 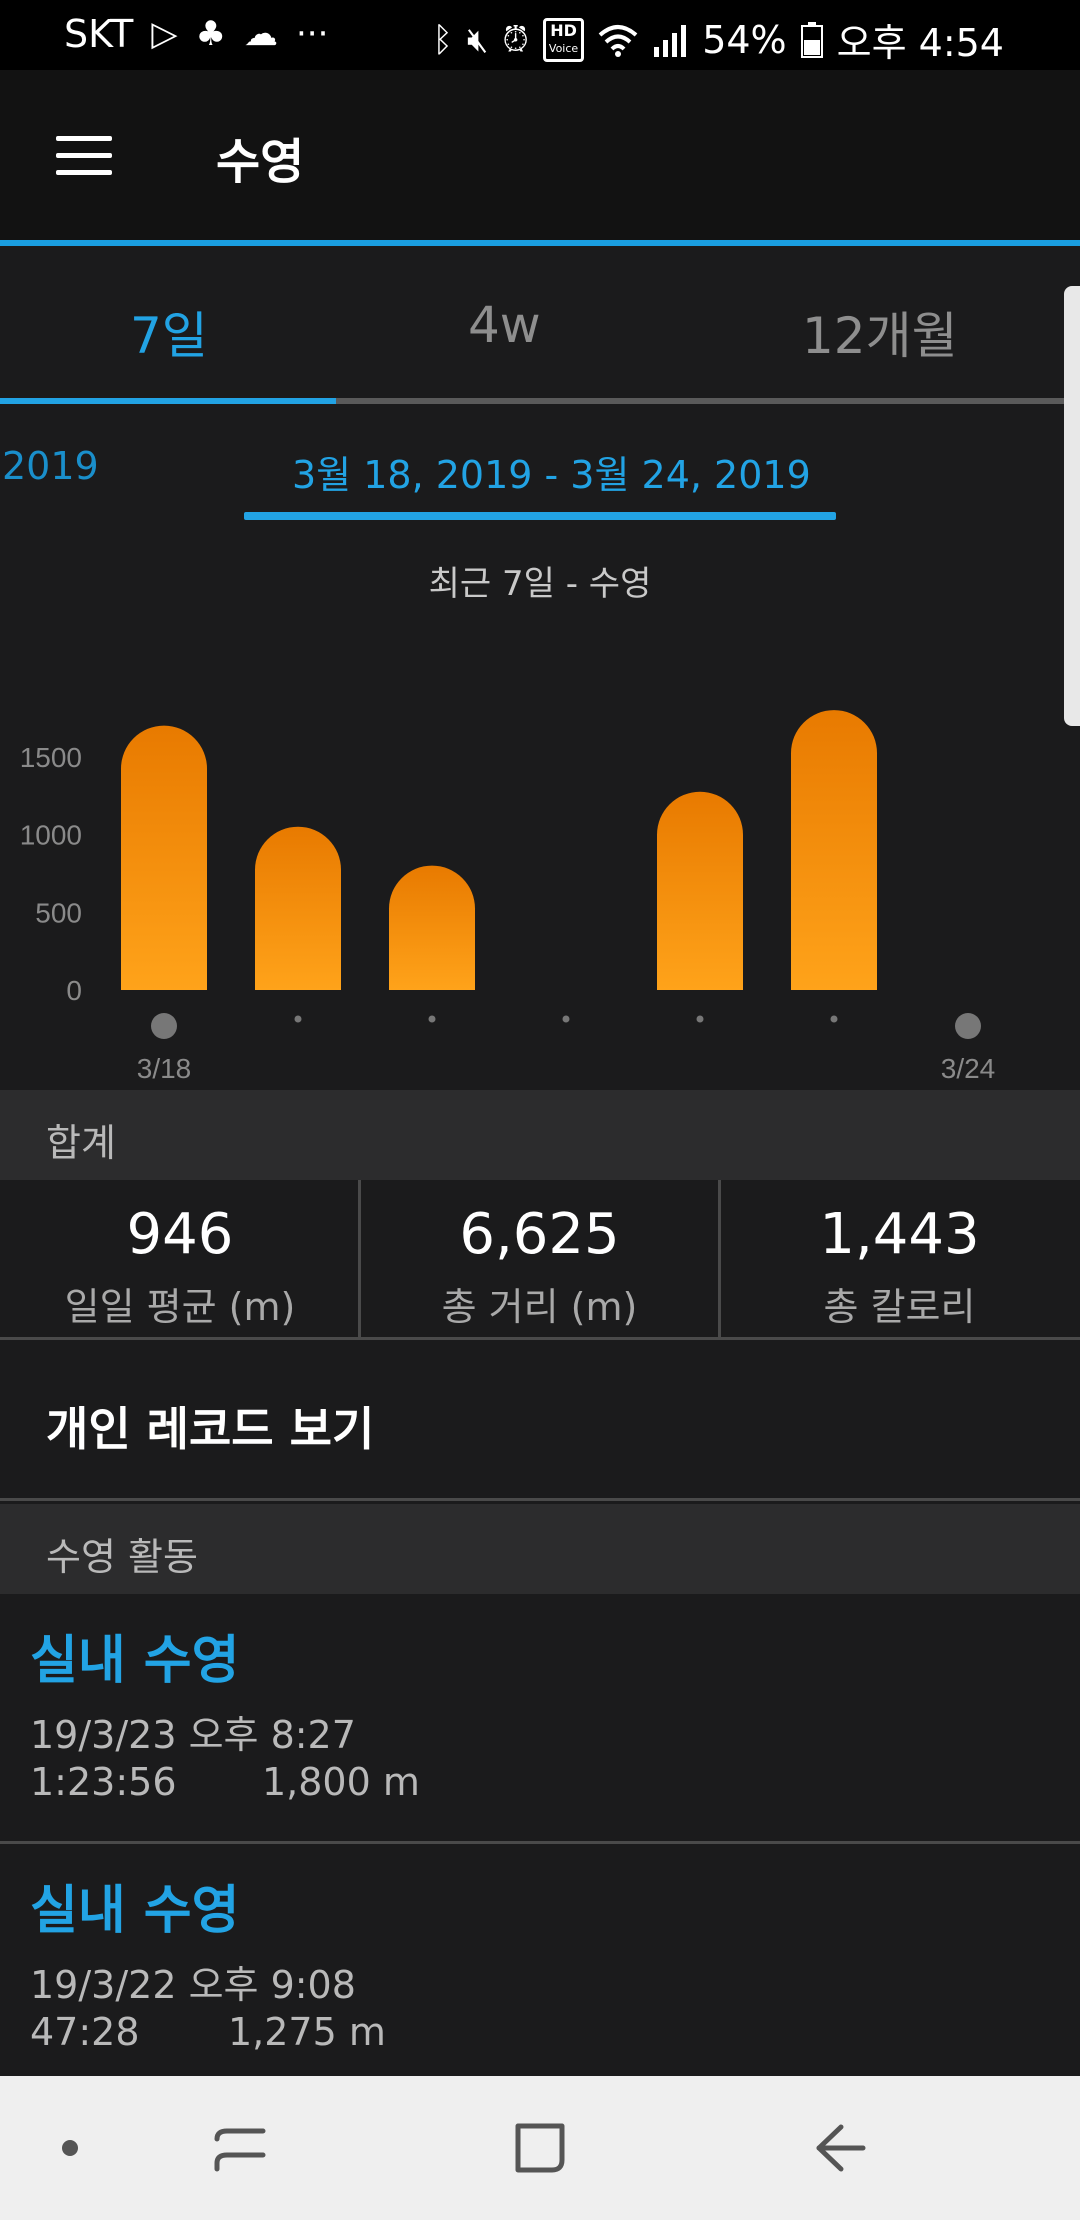 I want to click on activity-duration: 47:28, so click(x=85, y=2032).